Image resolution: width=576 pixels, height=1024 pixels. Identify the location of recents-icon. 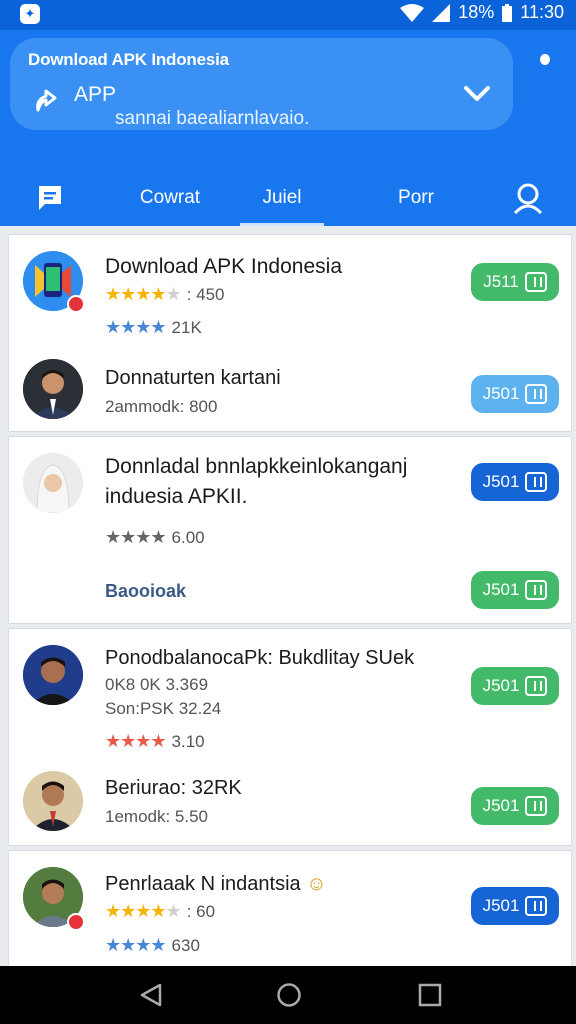
(430, 995).